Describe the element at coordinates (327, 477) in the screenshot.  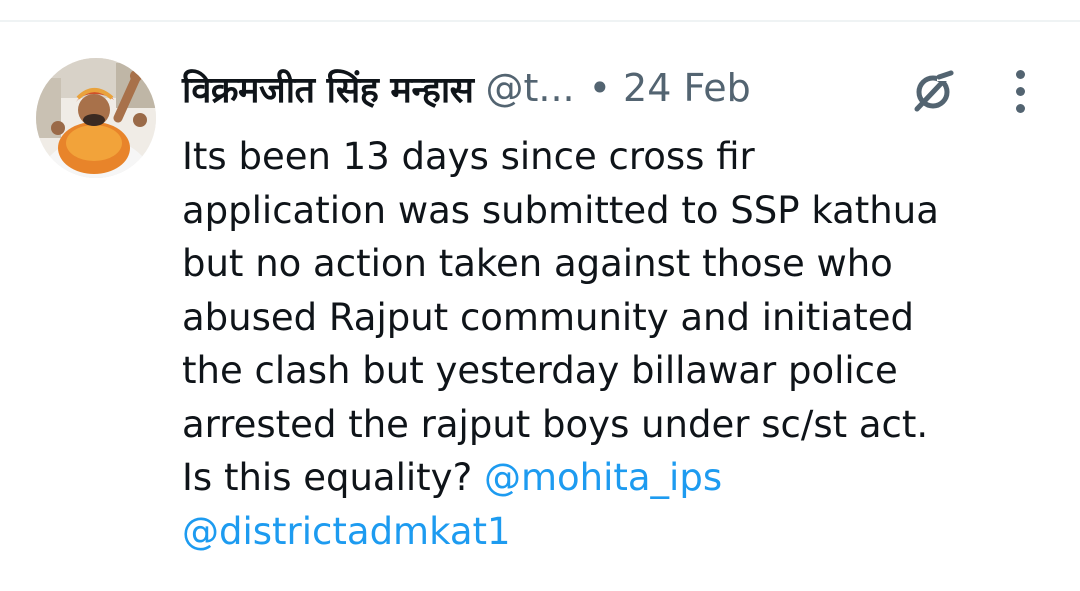
I see `tweet-text-segment: Is this equality?` at that location.